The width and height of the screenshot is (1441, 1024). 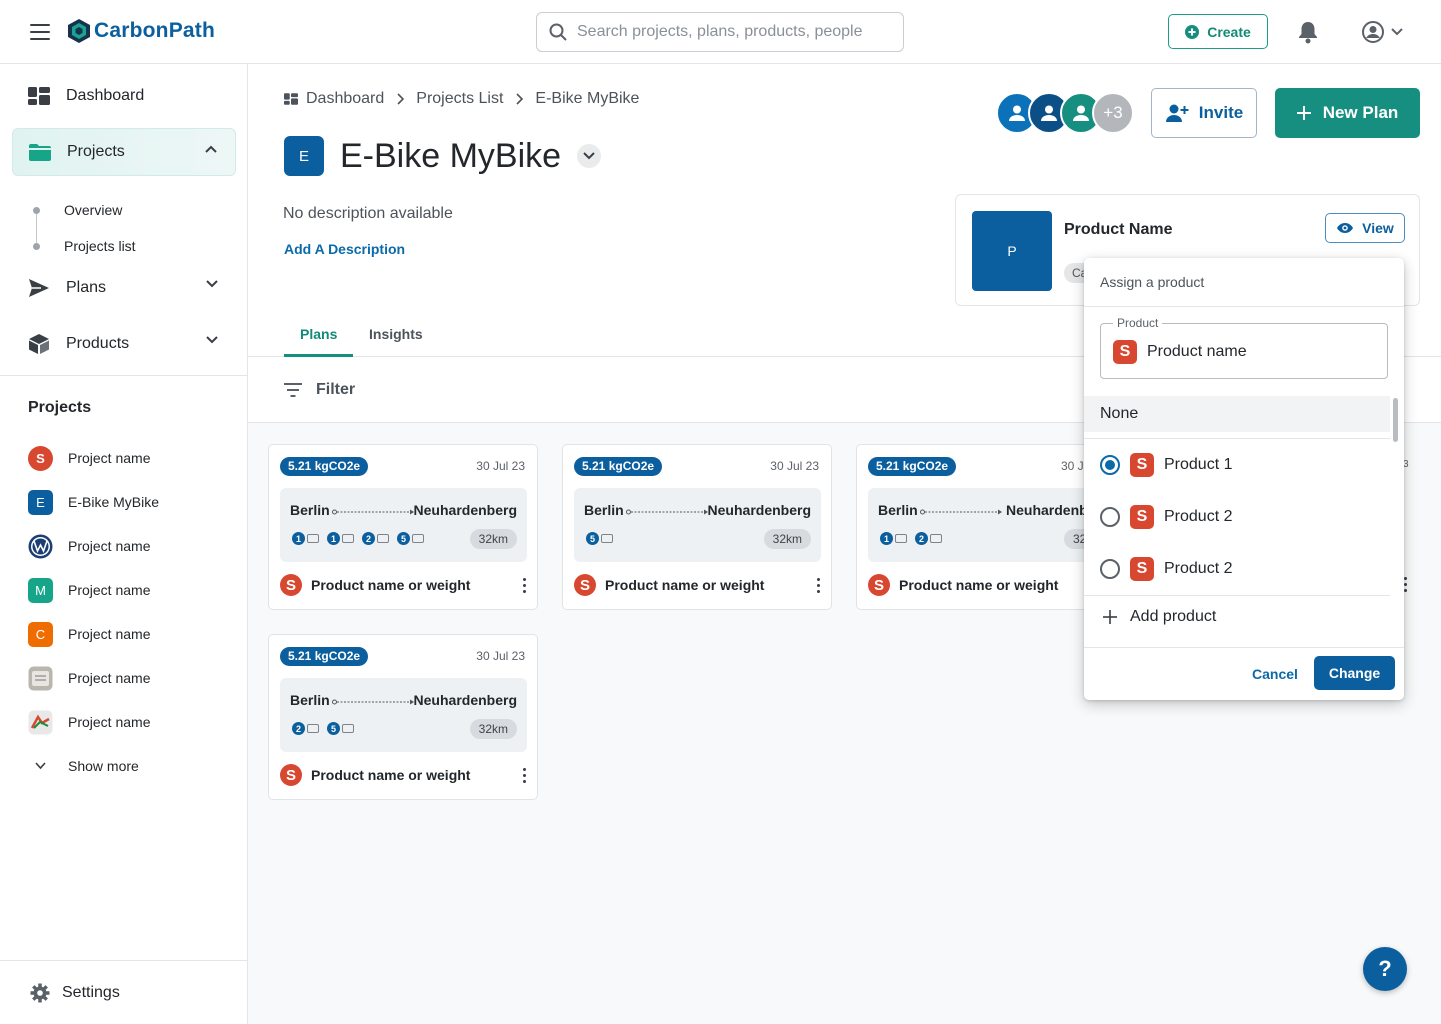 I want to click on scrollbar-thumb, so click(x=1395, y=420).